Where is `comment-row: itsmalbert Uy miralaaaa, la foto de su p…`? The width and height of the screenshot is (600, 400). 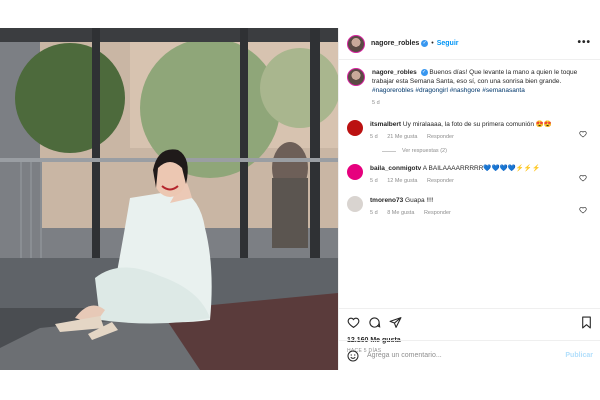
comment-row: itsmalbert Uy miralaaaa, la foto de su p… is located at coordinates (470, 131).